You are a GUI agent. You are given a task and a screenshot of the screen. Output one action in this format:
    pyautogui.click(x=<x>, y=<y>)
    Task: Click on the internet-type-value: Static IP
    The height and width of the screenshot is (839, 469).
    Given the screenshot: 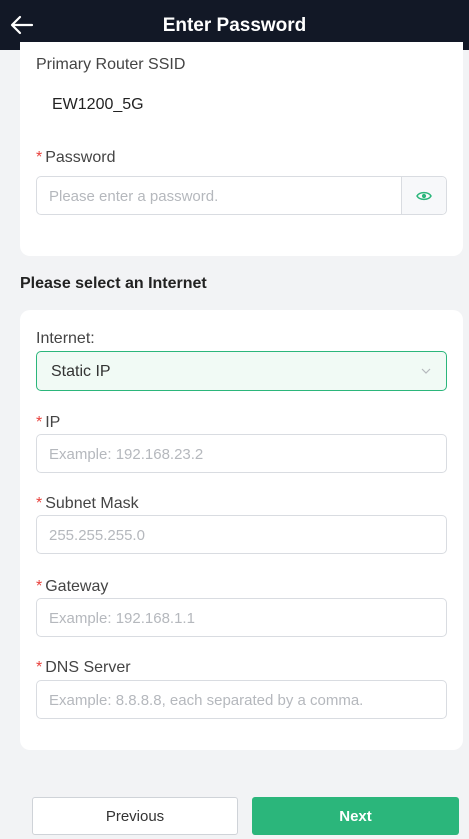 What is the action you would take?
    pyautogui.click(x=81, y=371)
    